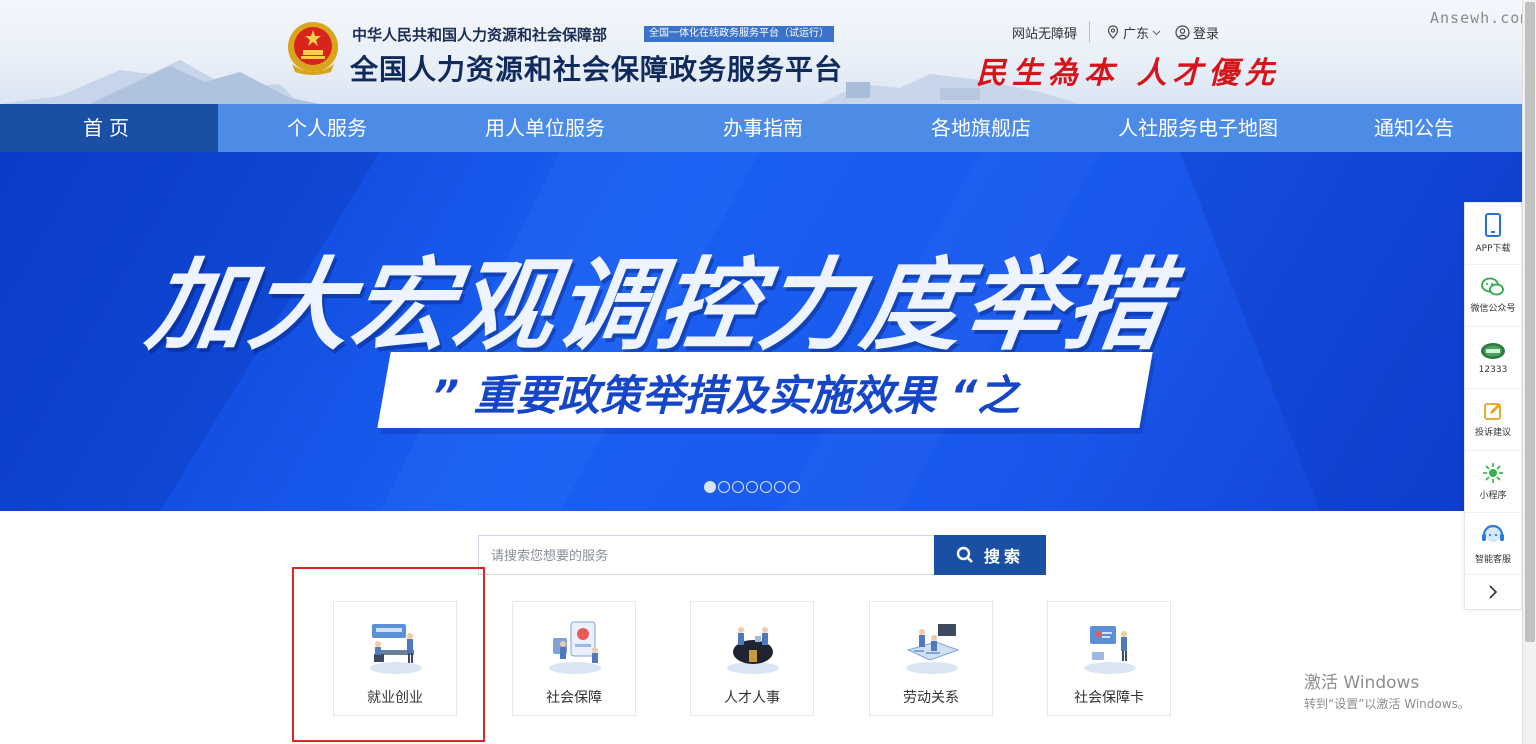 The height and width of the screenshot is (744, 1536). Describe the element at coordinates (545, 128) in the screenshot. I see `nav-employer-services: 用人单位服务` at that location.